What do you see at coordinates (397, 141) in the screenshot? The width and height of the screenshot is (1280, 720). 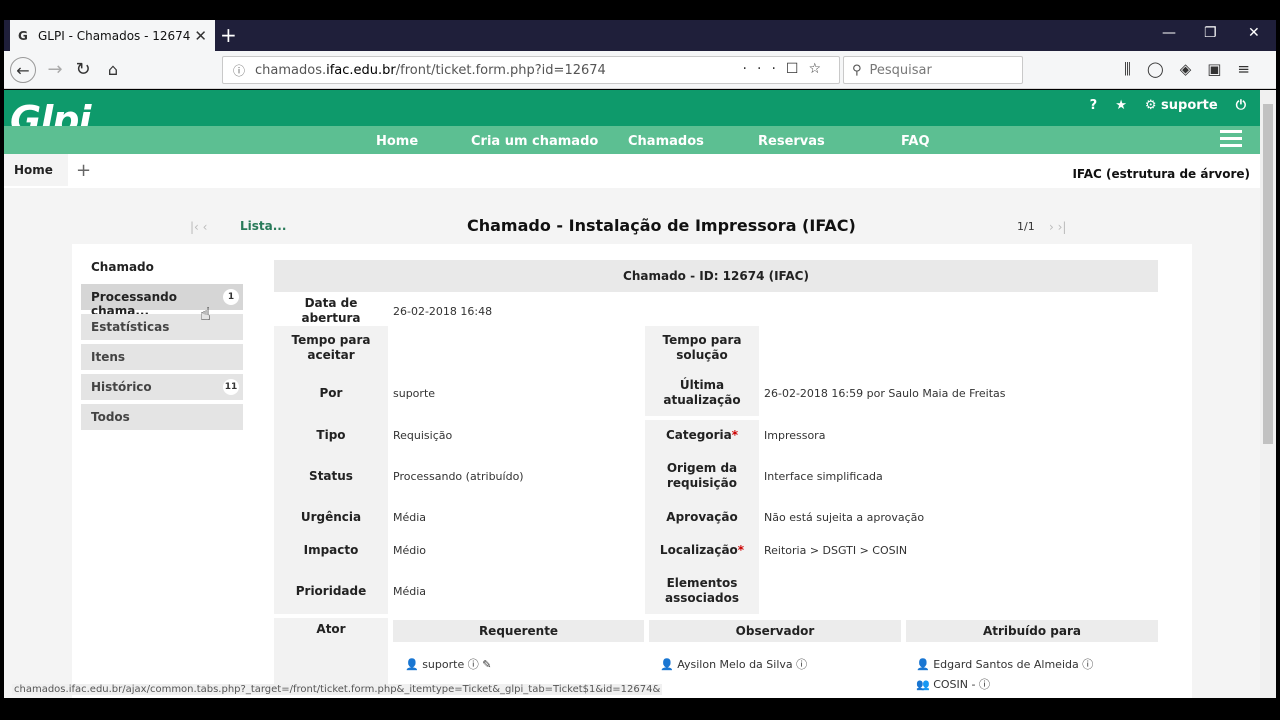 I see `menu-home: Home` at bounding box center [397, 141].